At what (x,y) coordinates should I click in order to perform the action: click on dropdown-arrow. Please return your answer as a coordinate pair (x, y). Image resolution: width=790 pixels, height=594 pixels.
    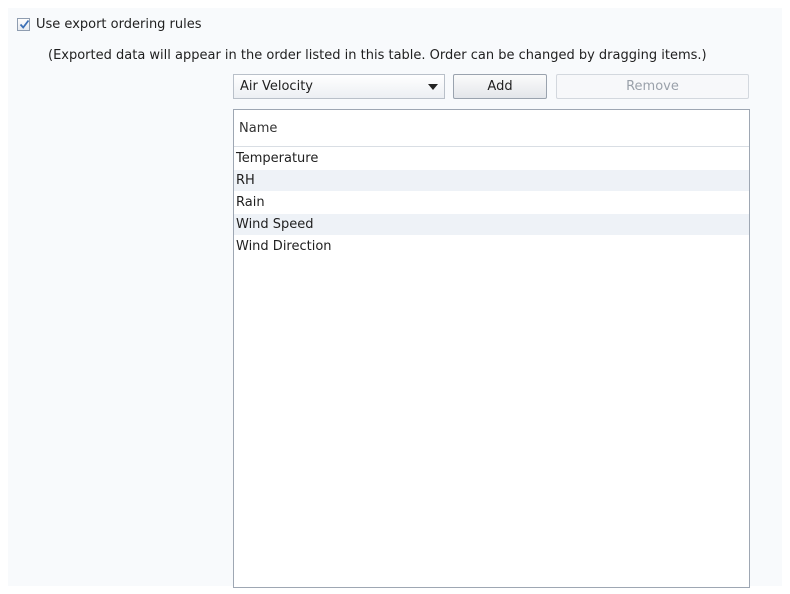
    Looking at the image, I should click on (433, 86).